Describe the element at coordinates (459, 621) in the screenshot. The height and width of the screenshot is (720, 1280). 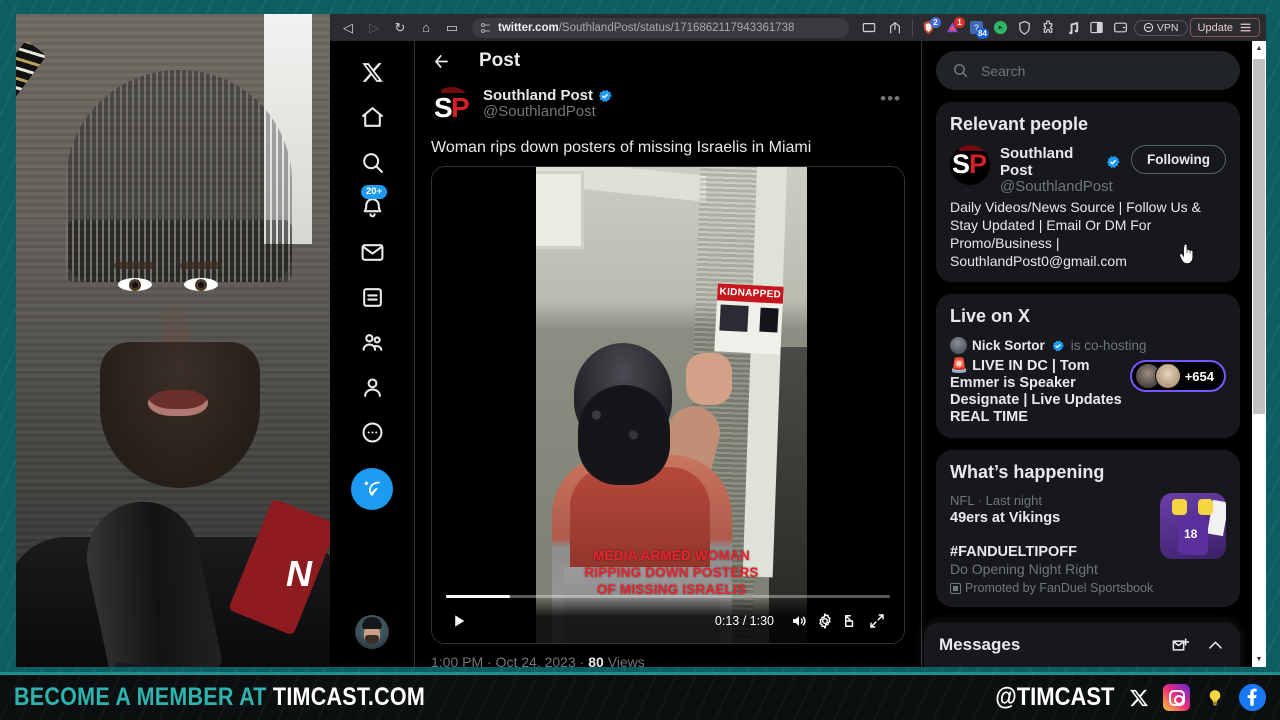
I see `play-button` at that location.